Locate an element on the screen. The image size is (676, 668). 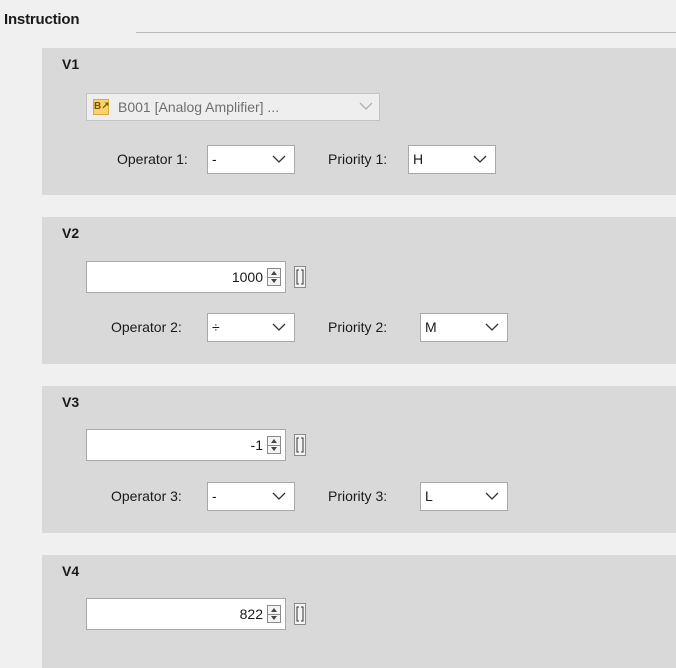
operator-2-value: ÷ is located at coordinates (216, 327).